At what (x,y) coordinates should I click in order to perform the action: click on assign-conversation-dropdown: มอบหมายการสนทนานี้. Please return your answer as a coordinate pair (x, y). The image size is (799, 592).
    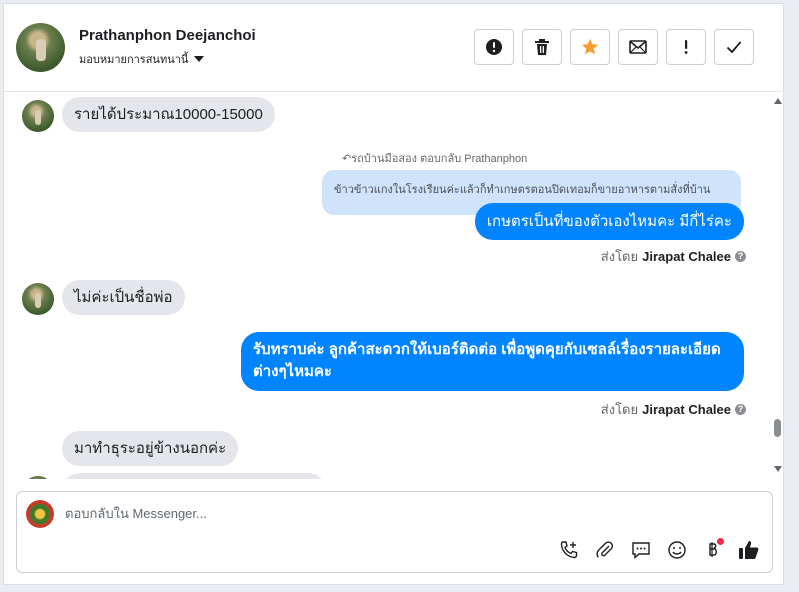
    Looking at the image, I should click on (142, 59).